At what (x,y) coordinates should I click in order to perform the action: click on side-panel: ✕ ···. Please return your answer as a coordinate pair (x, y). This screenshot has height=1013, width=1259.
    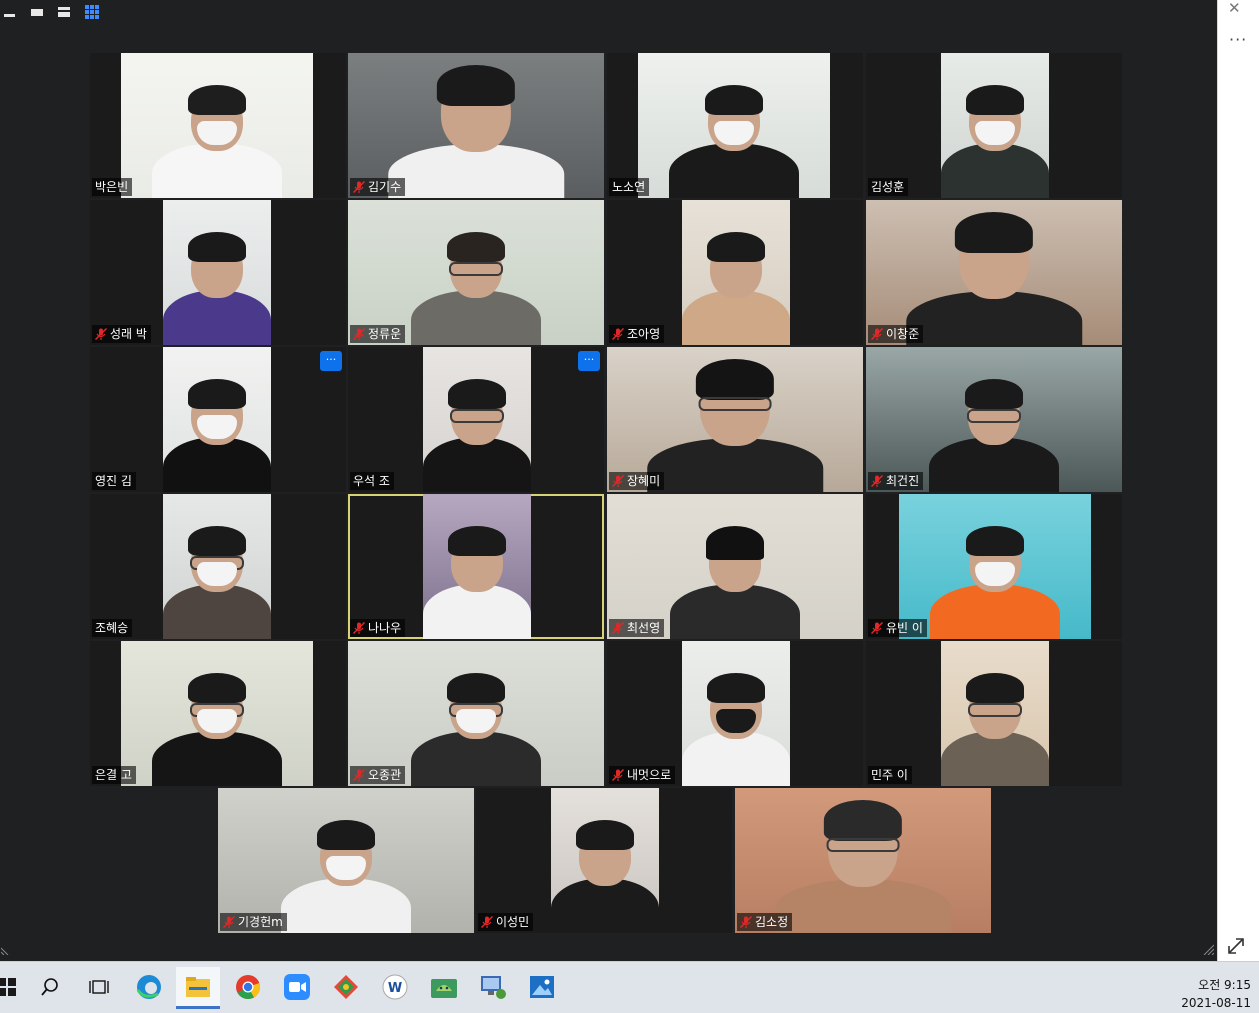
    Looking at the image, I should click on (1238, 480).